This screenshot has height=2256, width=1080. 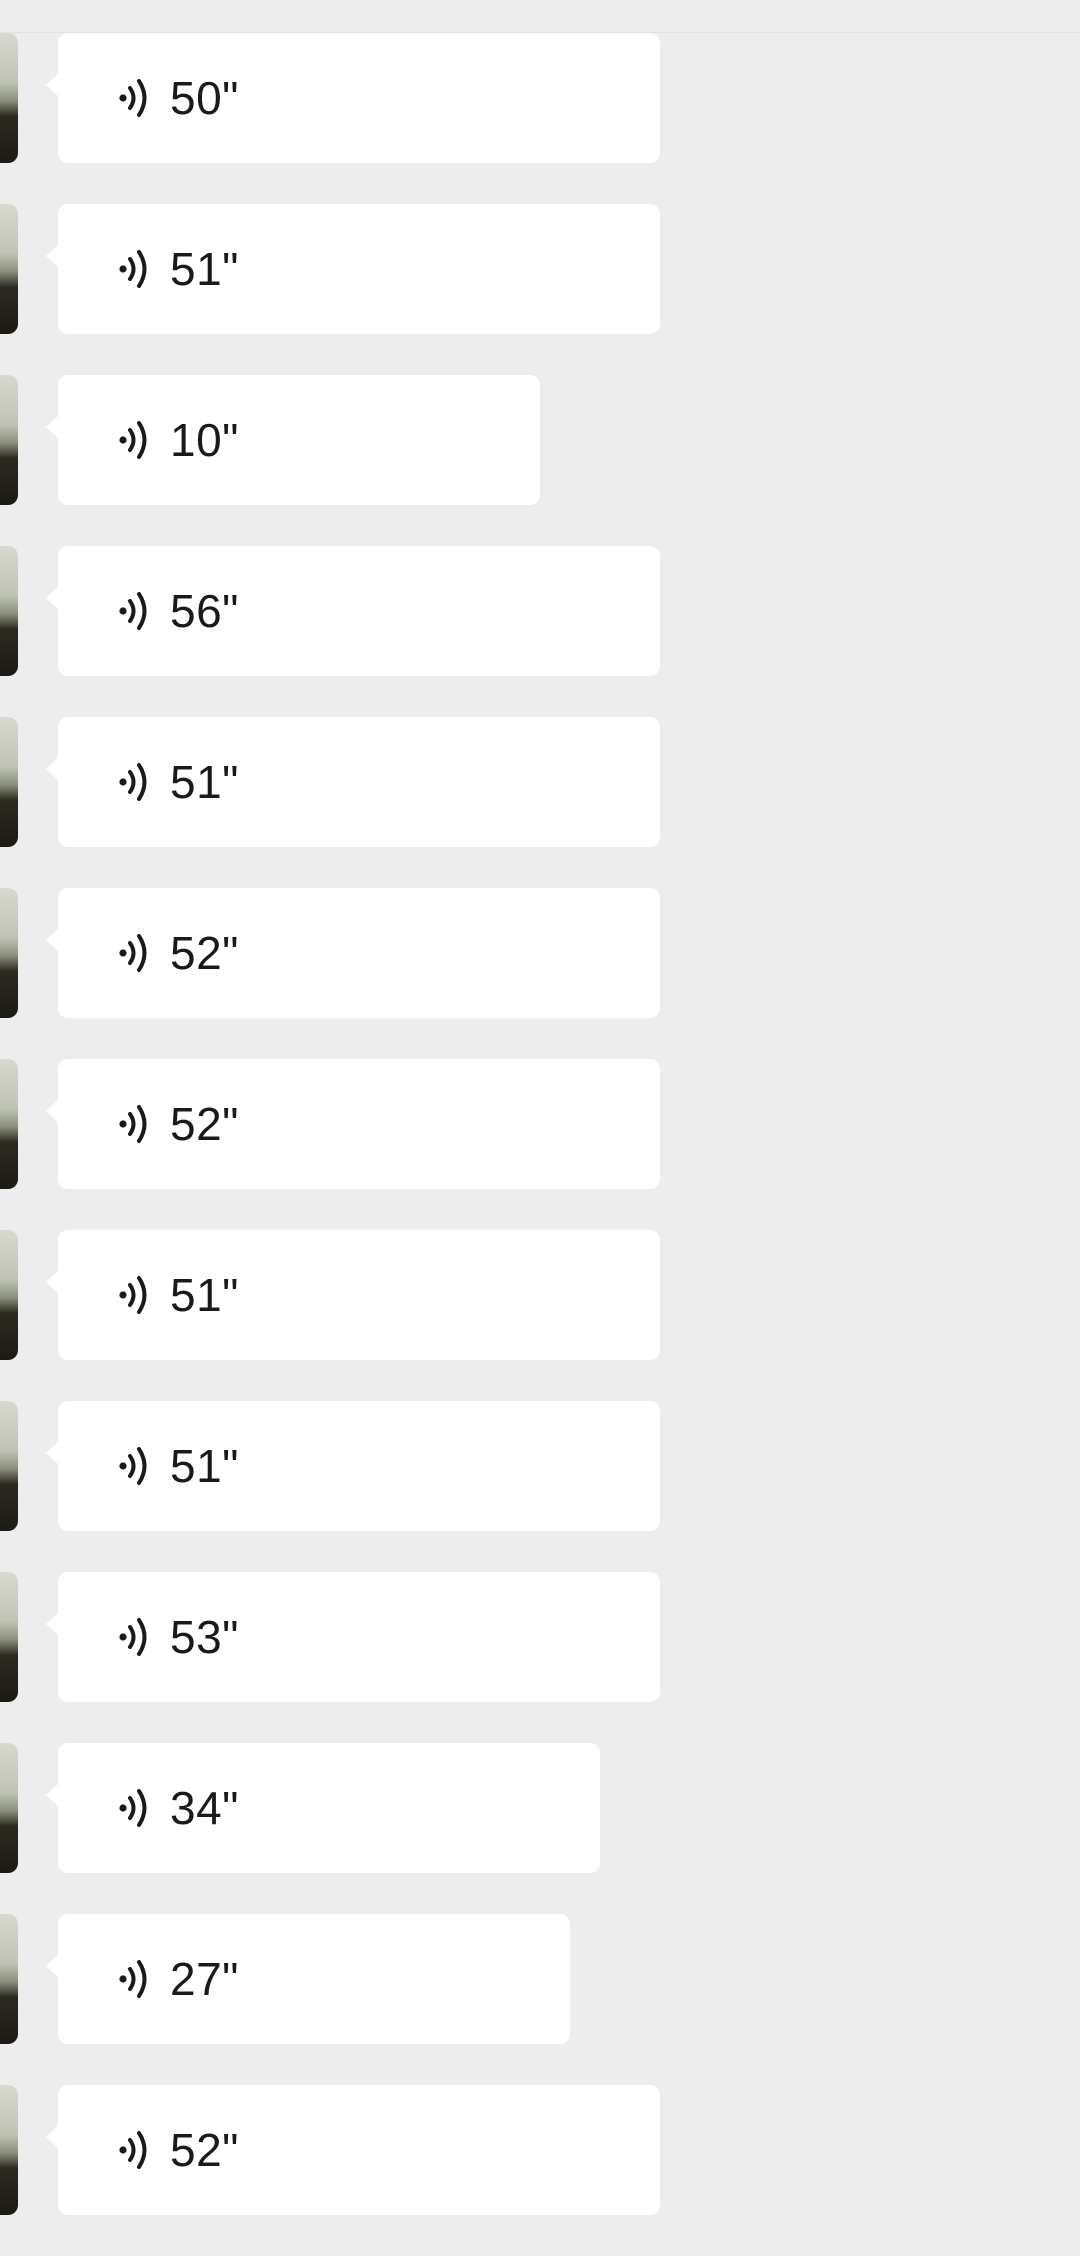 I want to click on voice-message-row: 34", so click(x=540, y=1828).